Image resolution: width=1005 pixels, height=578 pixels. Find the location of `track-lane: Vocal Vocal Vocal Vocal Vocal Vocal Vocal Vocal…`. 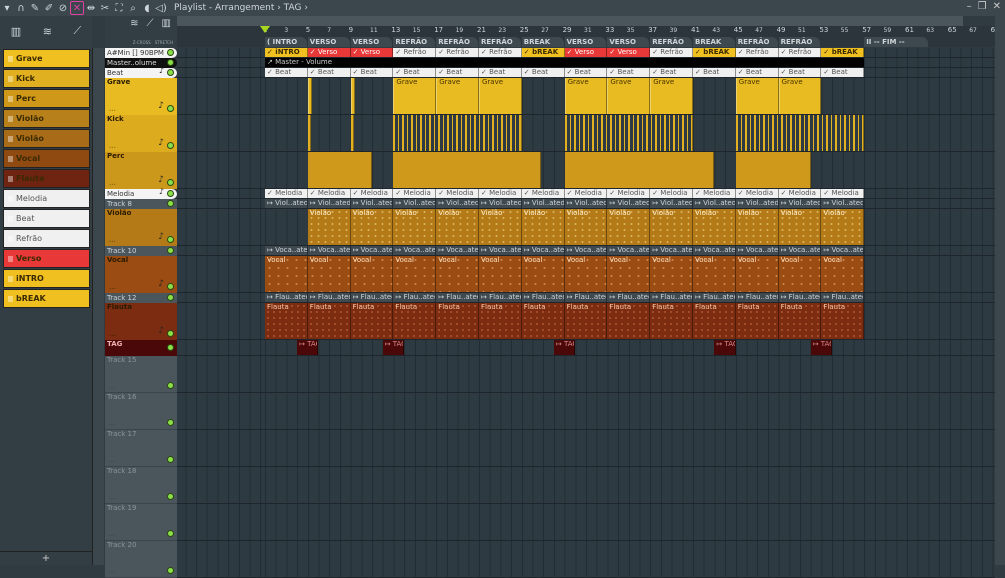

track-lane: Vocal Vocal Vocal Vocal Vocal Vocal Vocal Vocal… is located at coordinates (586, 274).